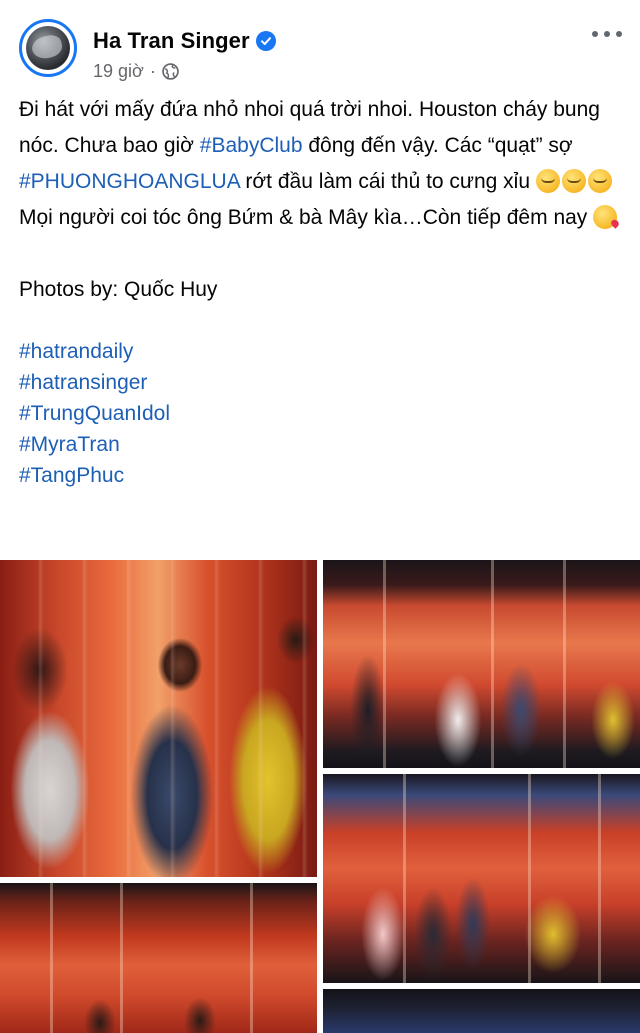  What do you see at coordinates (171, 41) in the screenshot?
I see `author-name: Ha Tran Singer` at bounding box center [171, 41].